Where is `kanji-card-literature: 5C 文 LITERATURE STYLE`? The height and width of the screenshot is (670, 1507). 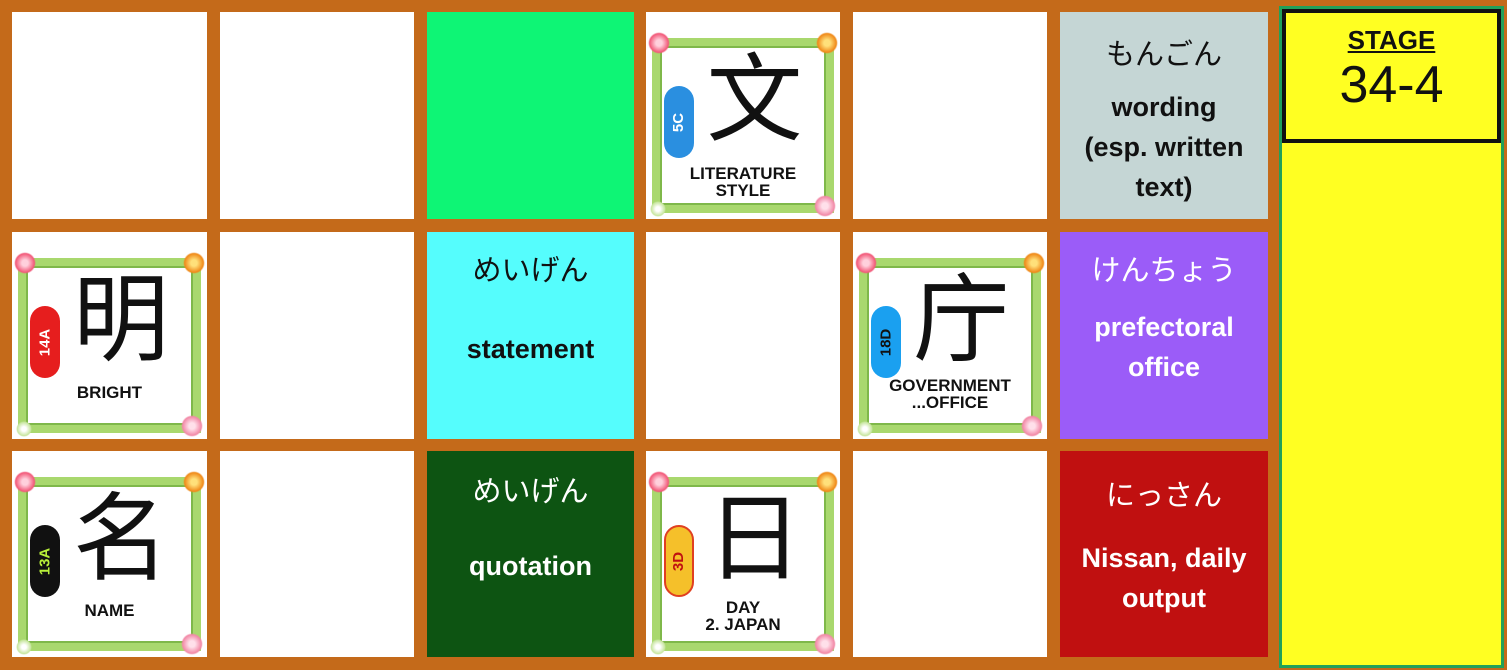
kanji-card-literature: 5C 文 LITERATURE STYLE is located at coordinates (743, 115).